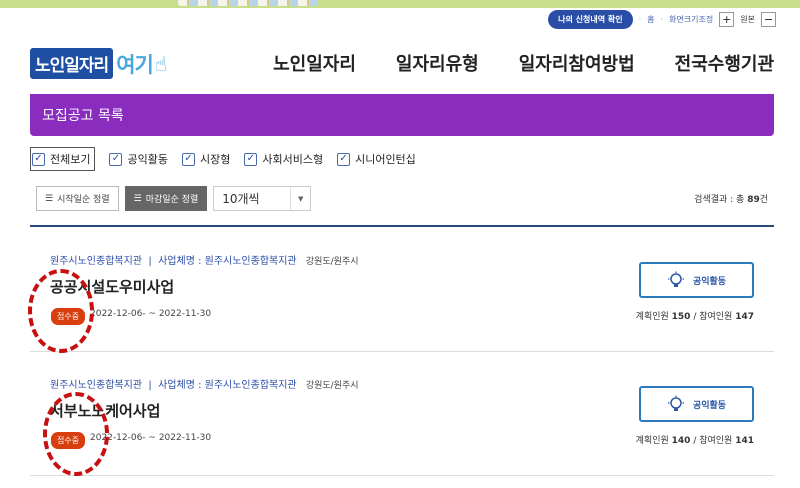 The width and height of the screenshot is (800, 488). I want to click on logo-text-sub: 여기, so click(135, 64).